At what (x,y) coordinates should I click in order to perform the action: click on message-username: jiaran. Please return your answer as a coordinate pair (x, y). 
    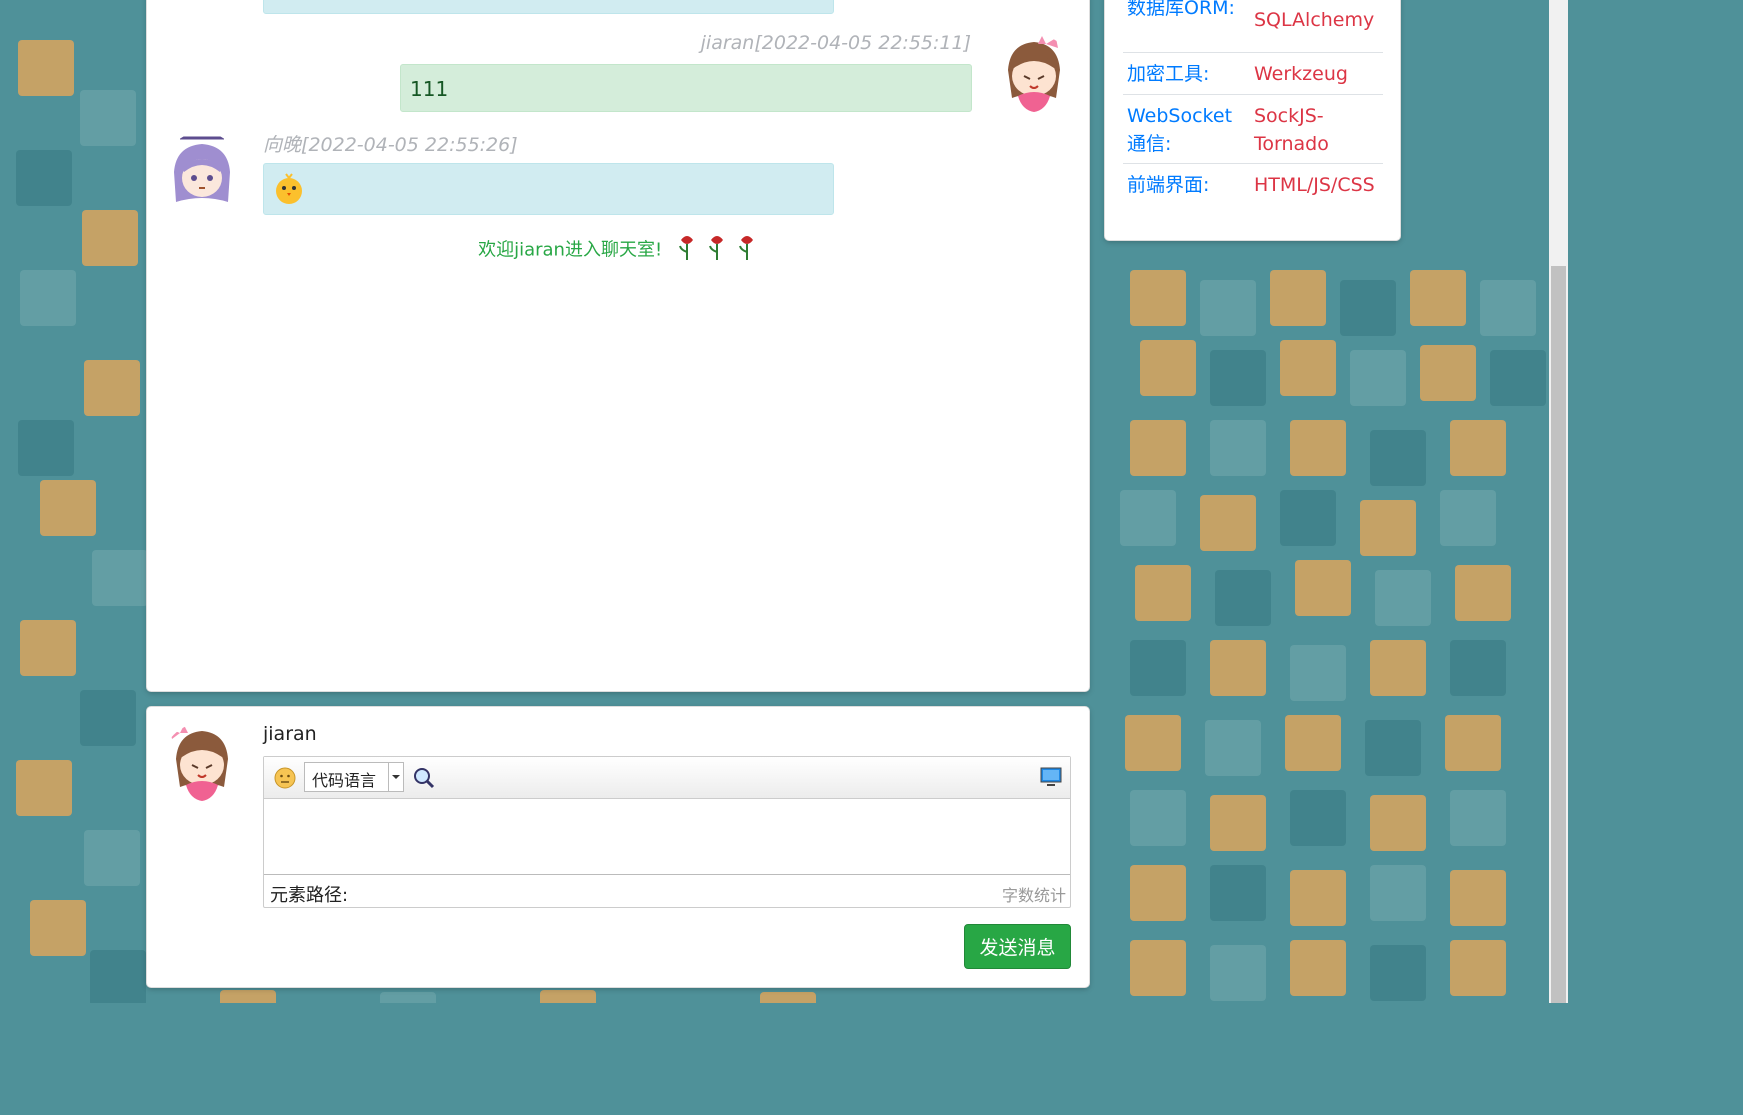
    Looking at the image, I should click on (727, 43).